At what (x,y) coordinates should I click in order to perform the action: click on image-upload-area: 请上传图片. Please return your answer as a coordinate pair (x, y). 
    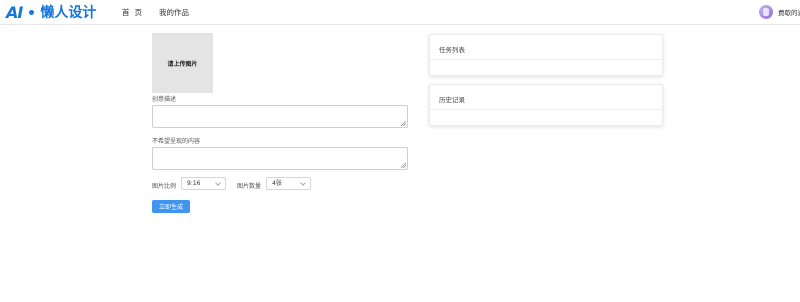
    Looking at the image, I should click on (182, 63).